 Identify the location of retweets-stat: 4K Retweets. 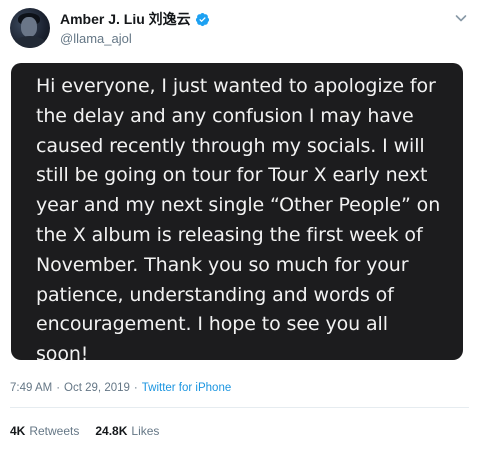
(44, 431).